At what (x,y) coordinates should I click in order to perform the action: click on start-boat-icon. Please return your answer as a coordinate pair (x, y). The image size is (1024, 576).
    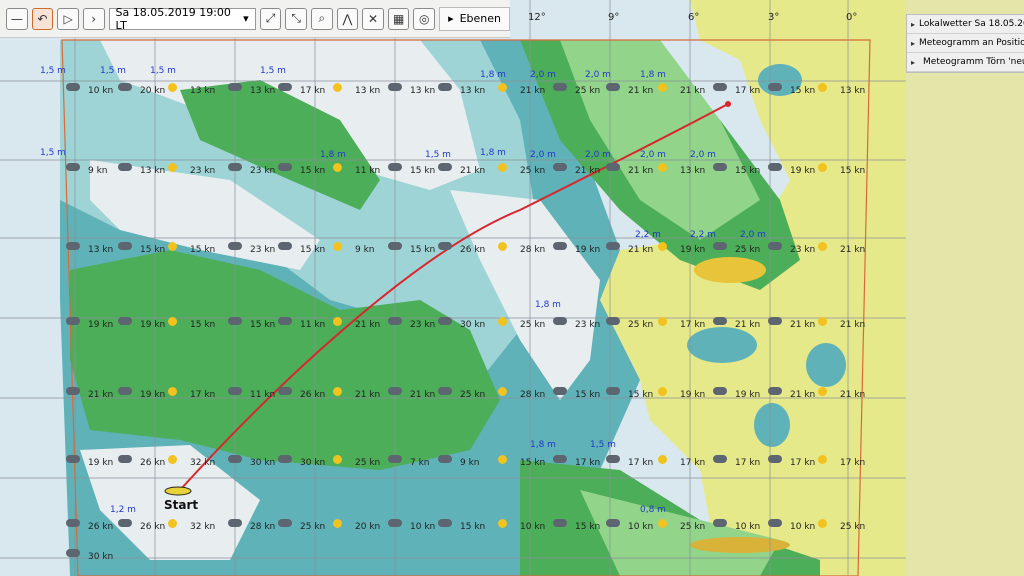
    Looking at the image, I should click on (178, 491).